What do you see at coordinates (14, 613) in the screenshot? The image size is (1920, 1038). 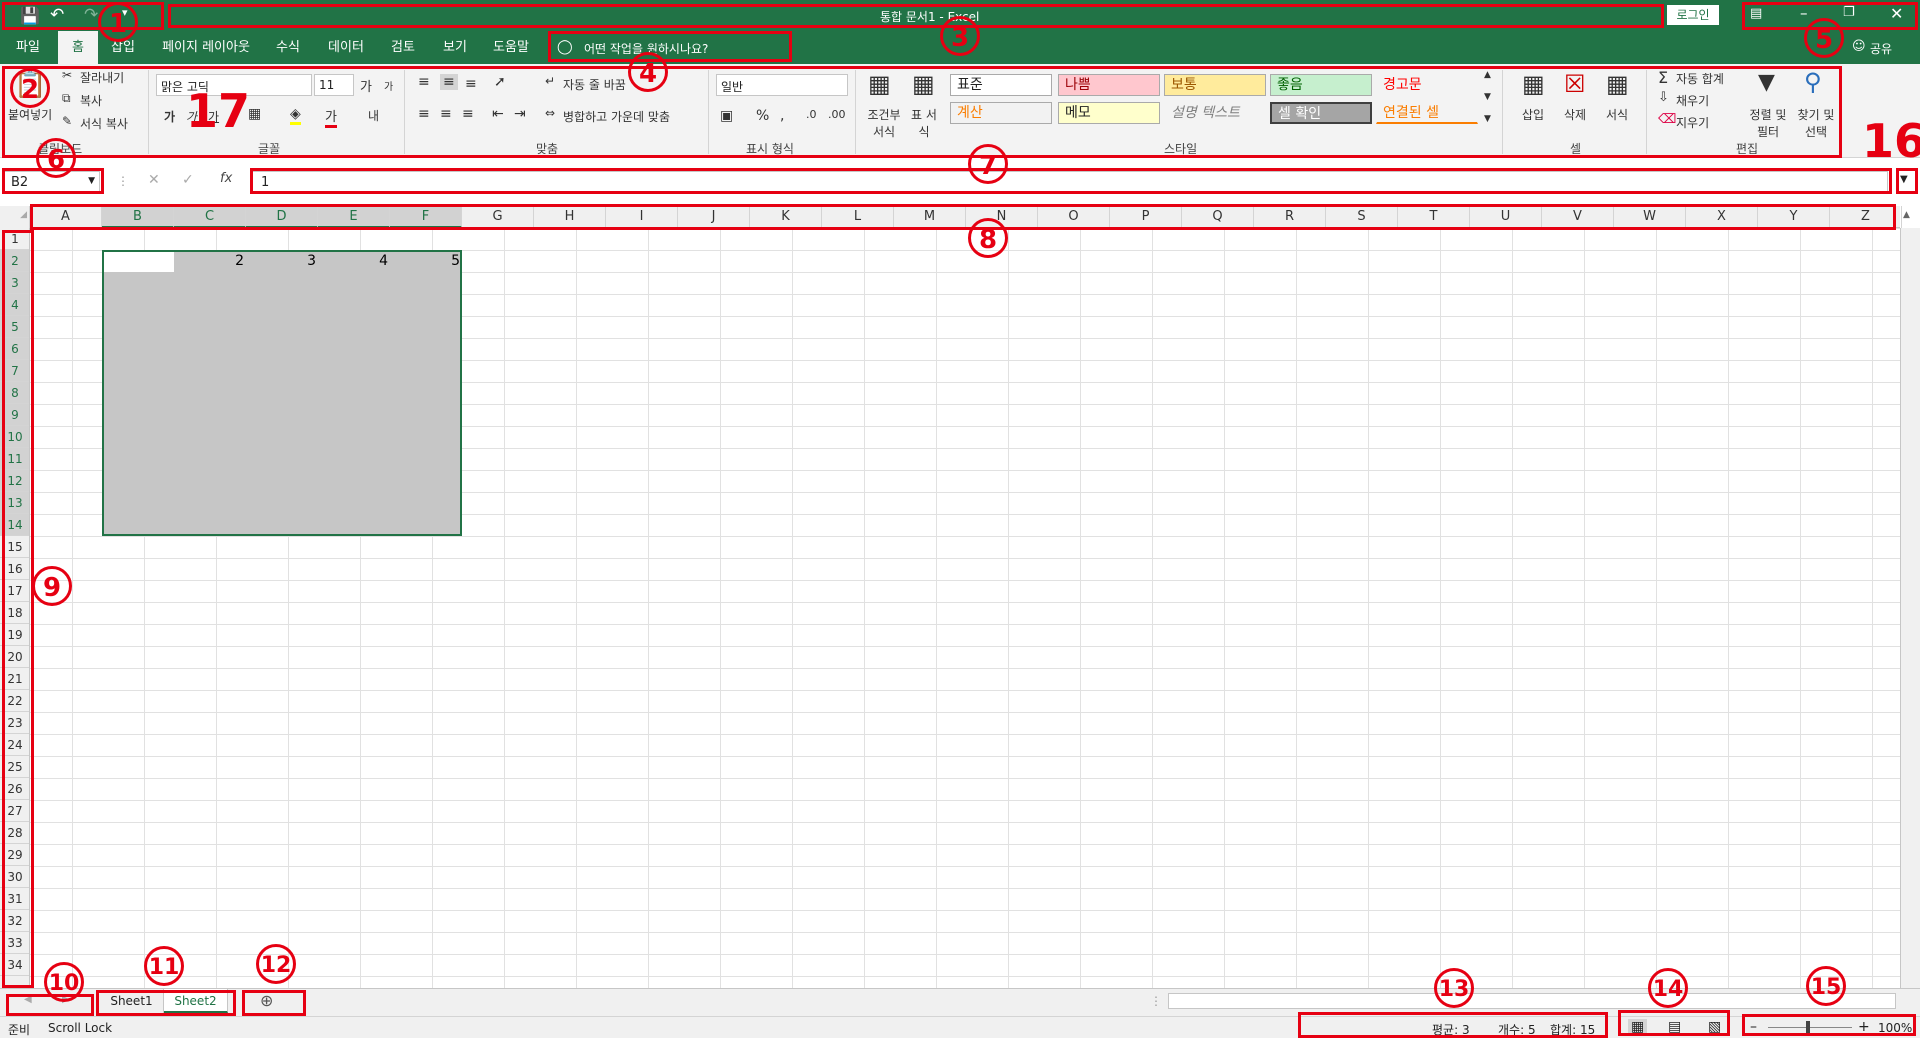 I see `row-header-18: 18` at bounding box center [14, 613].